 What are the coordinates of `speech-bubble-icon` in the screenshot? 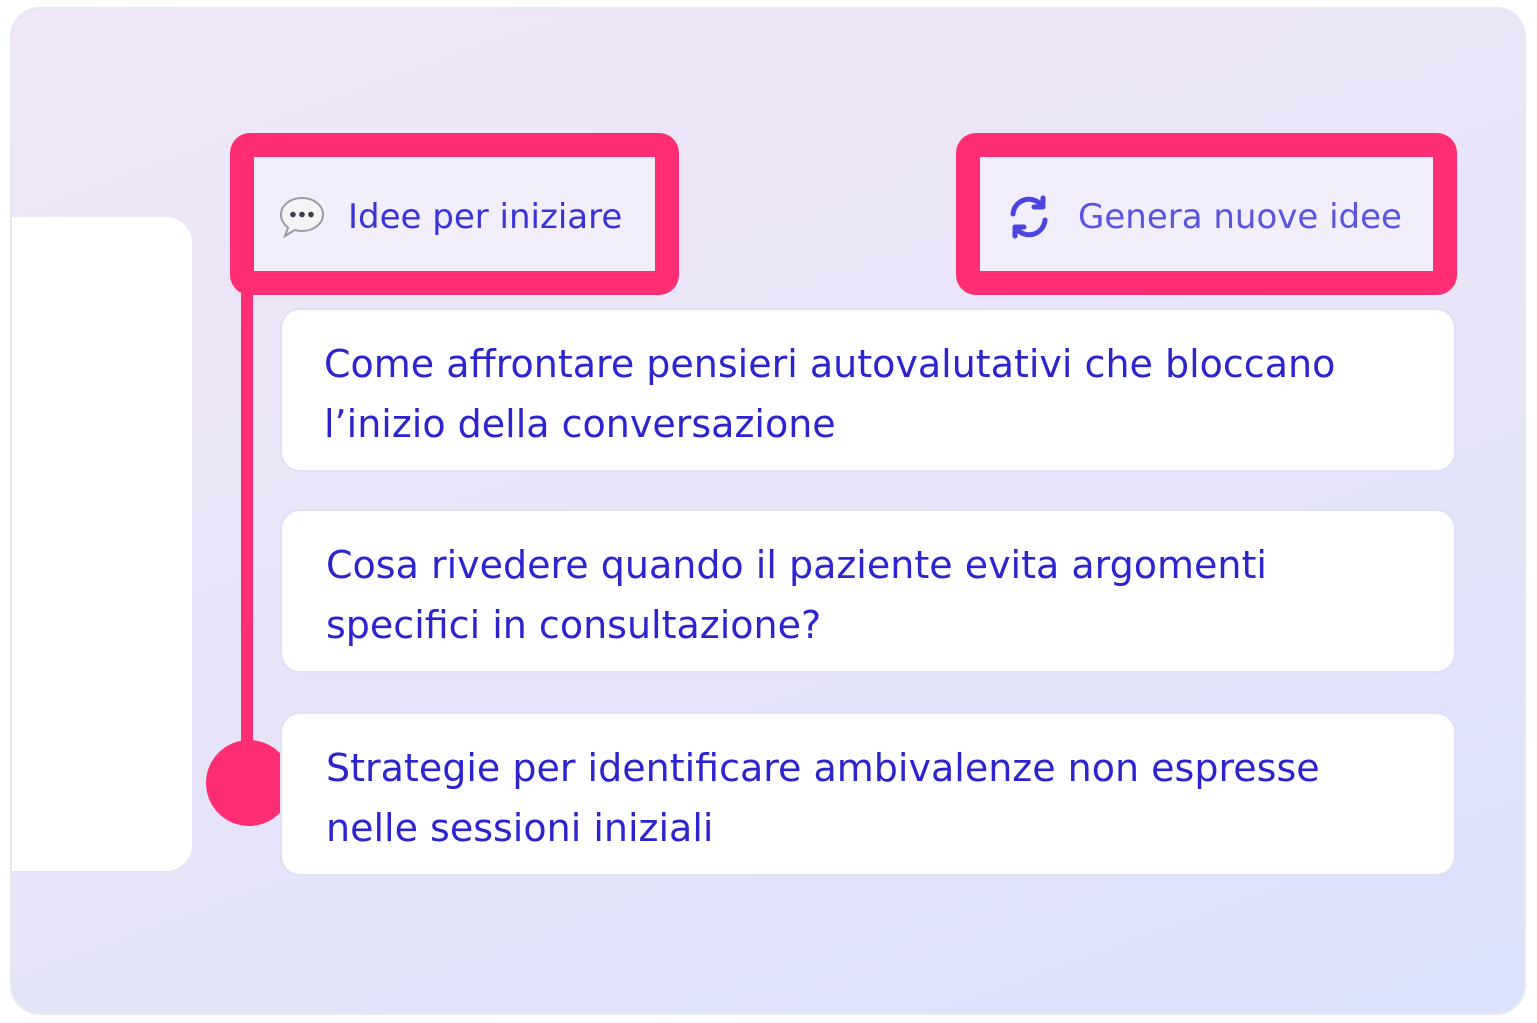 It's located at (302, 217).